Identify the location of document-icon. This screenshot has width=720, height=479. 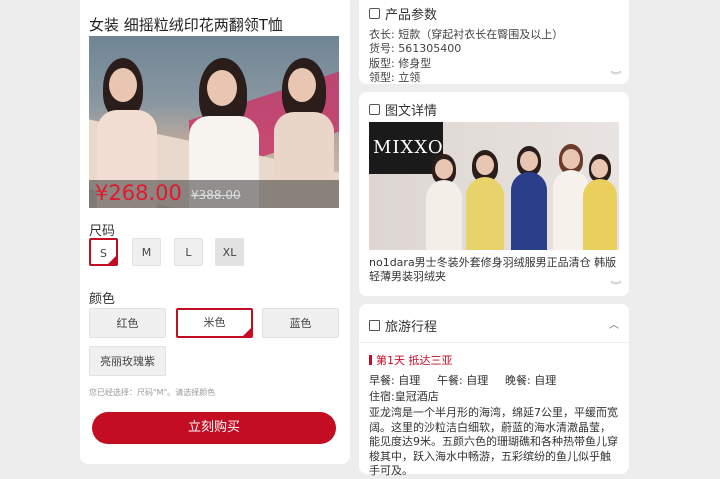
(374, 13).